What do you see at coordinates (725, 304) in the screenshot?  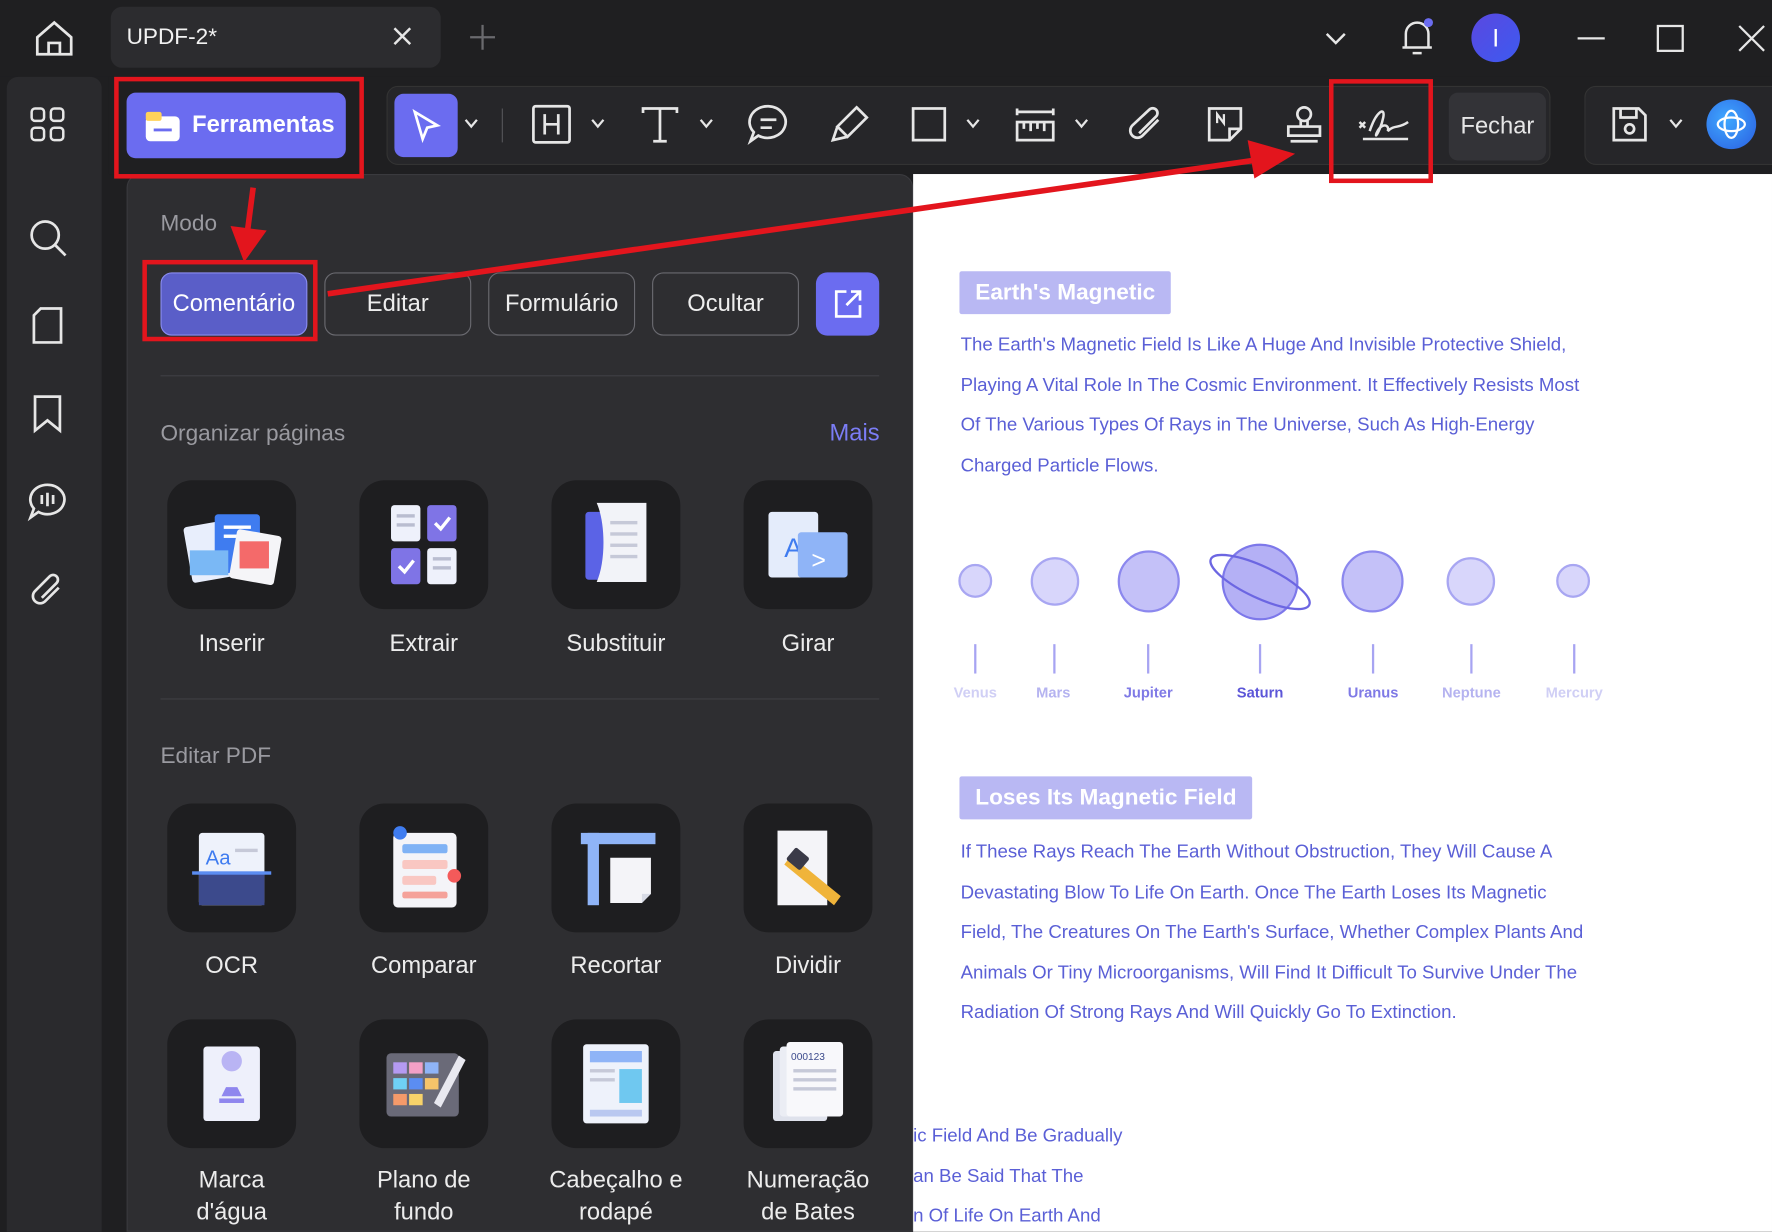 I see `mode-redact-button: Ocultar` at bounding box center [725, 304].